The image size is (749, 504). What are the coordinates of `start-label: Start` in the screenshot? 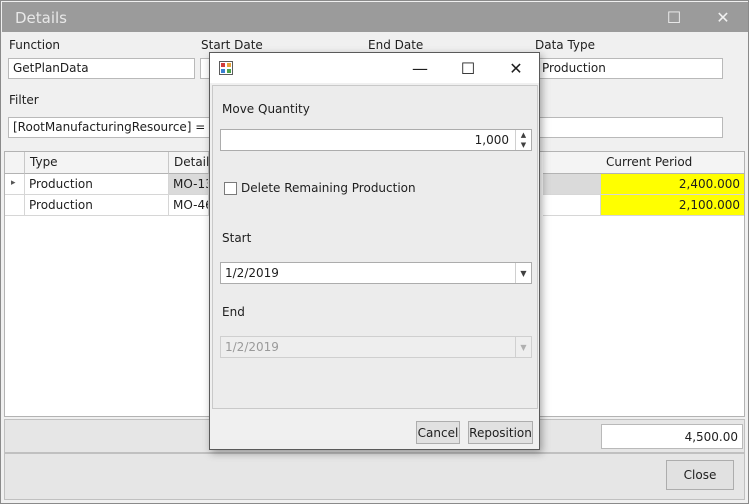 It's located at (237, 238).